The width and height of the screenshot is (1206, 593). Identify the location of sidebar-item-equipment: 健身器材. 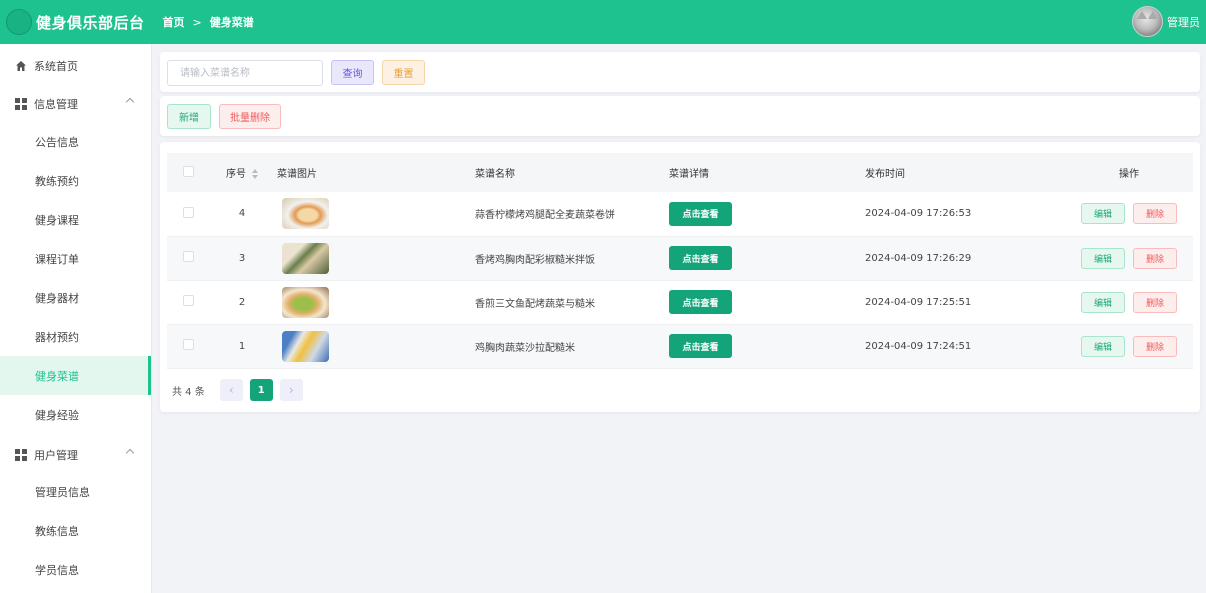
(75, 297).